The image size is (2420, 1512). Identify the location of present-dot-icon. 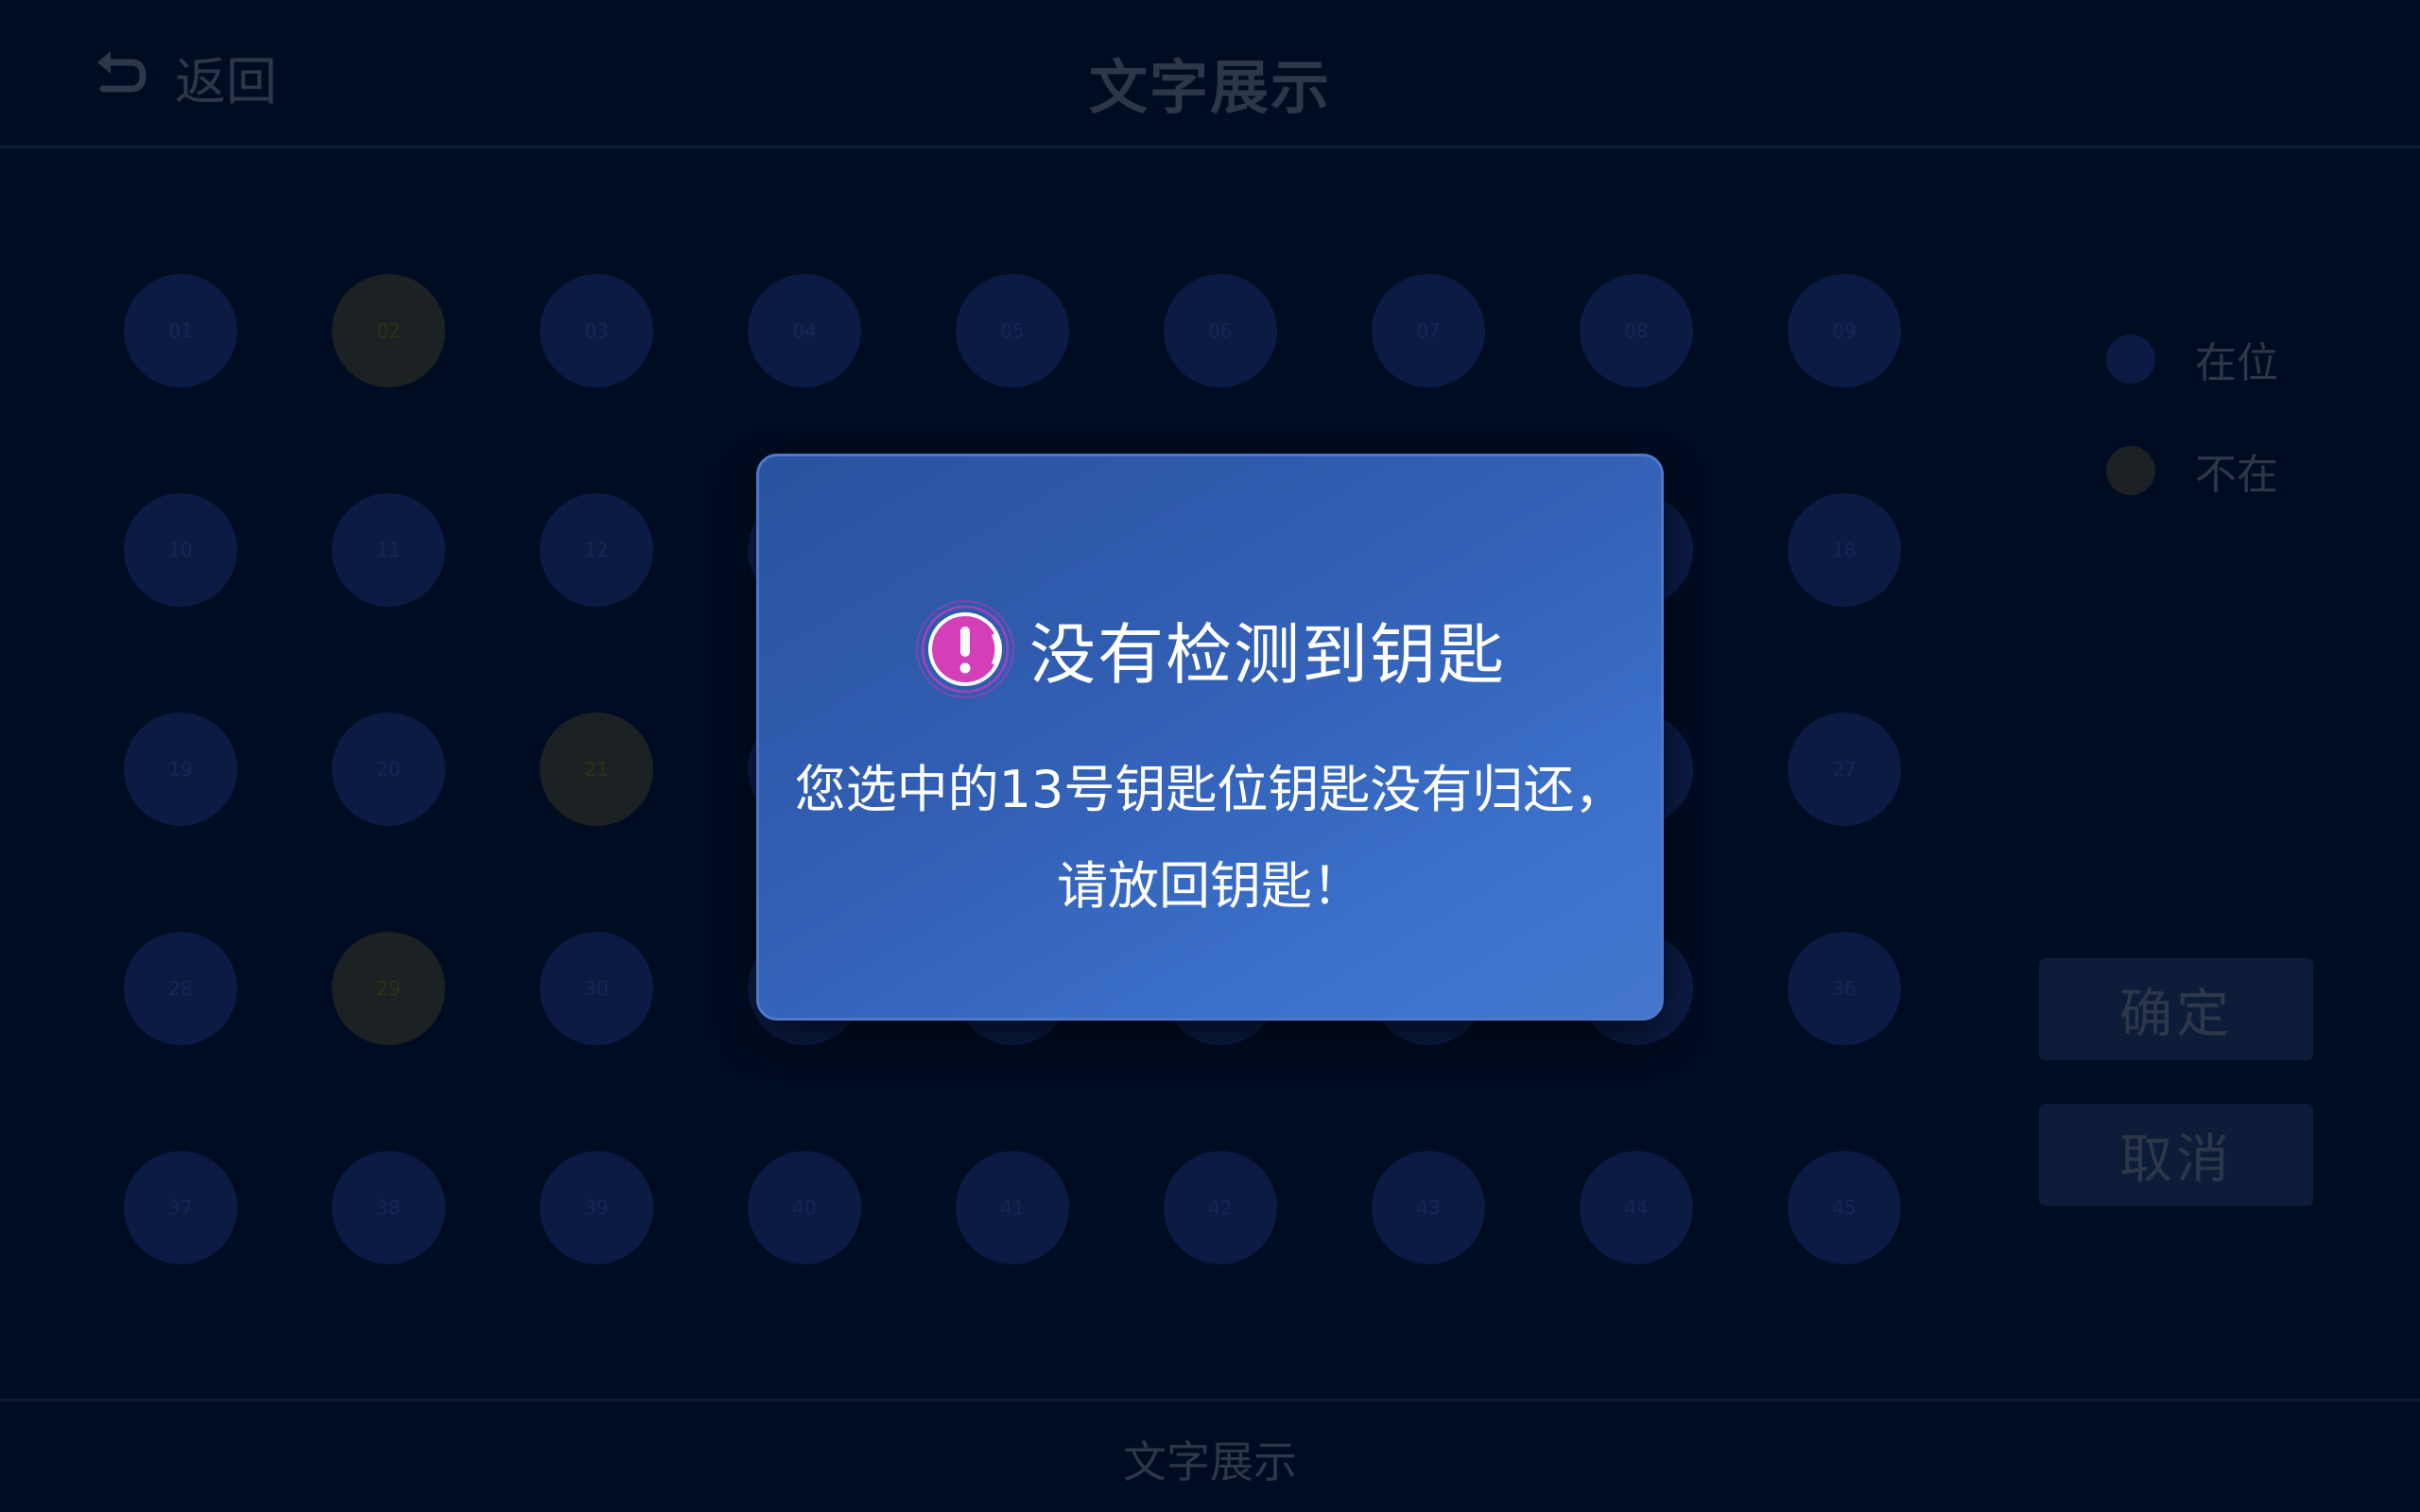
(2131, 359).